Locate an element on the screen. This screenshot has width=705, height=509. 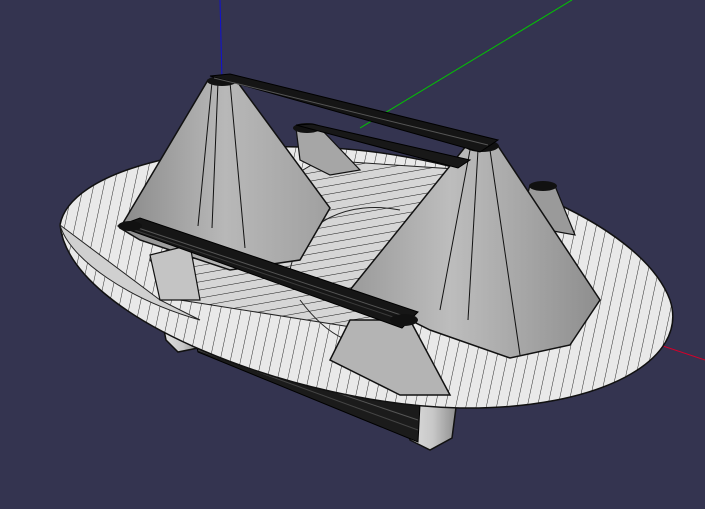
x-axis is located at coordinates (682, 352).